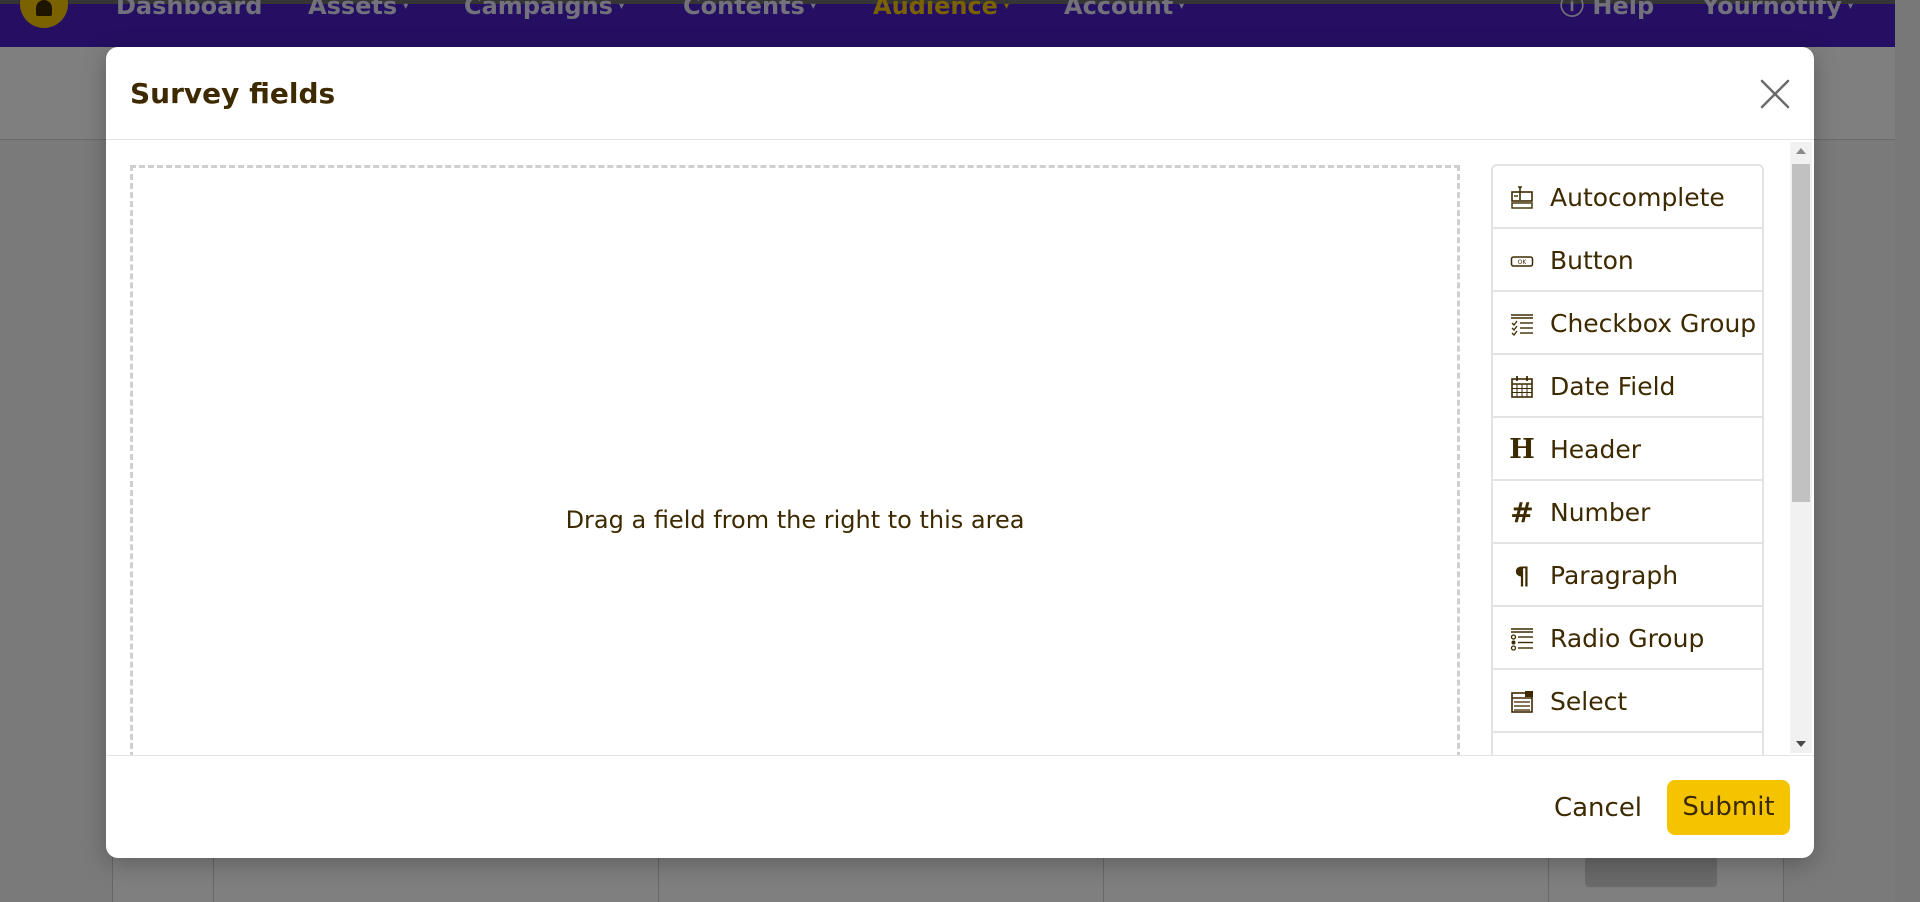 The image size is (1920, 902). I want to click on calendar-icon, so click(1522, 387).